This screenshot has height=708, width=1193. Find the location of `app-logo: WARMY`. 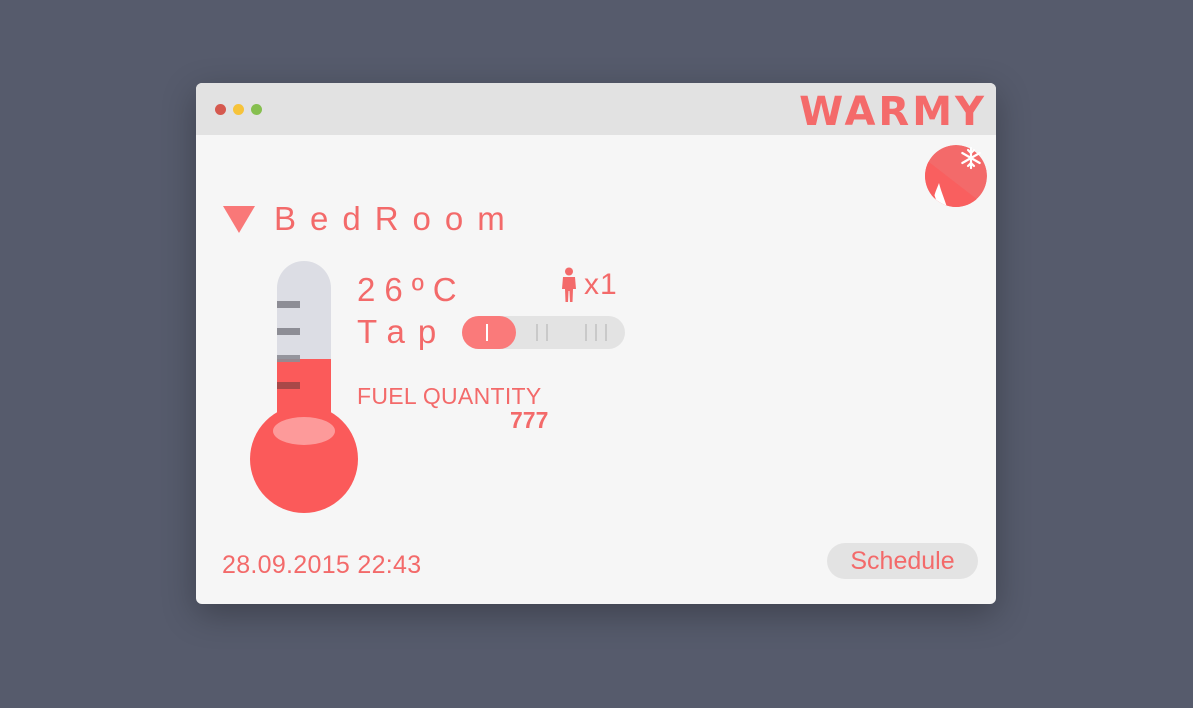

app-logo: WARMY is located at coordinates (893, 112).